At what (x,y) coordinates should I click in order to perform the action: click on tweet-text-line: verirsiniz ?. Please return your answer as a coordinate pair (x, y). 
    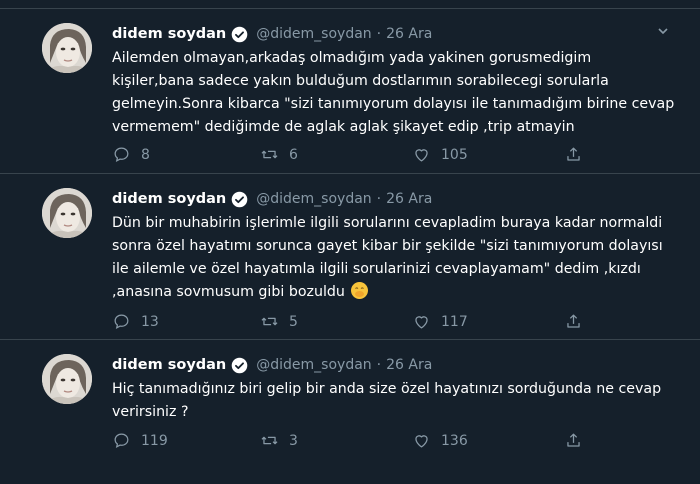
    Looking at the image, I should click on (150, 412).